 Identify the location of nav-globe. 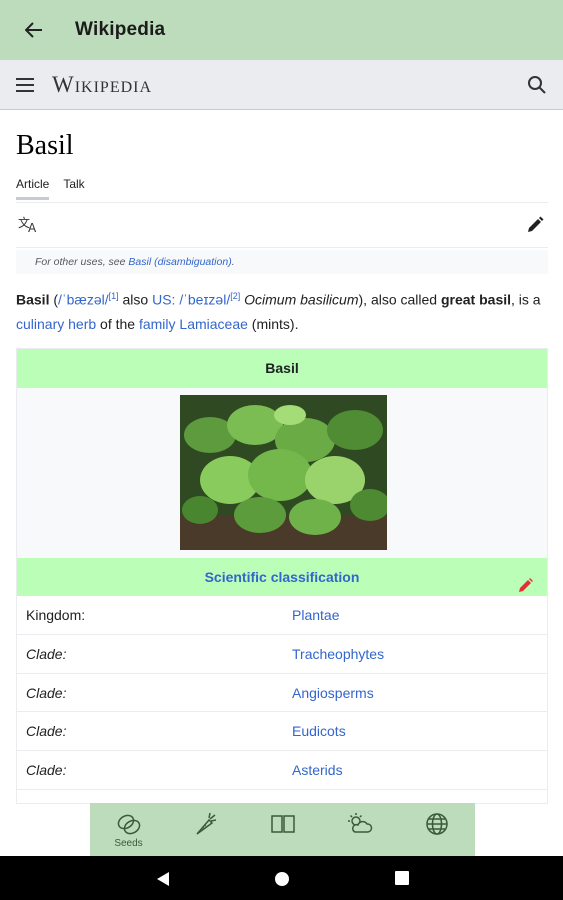
(437, 824).